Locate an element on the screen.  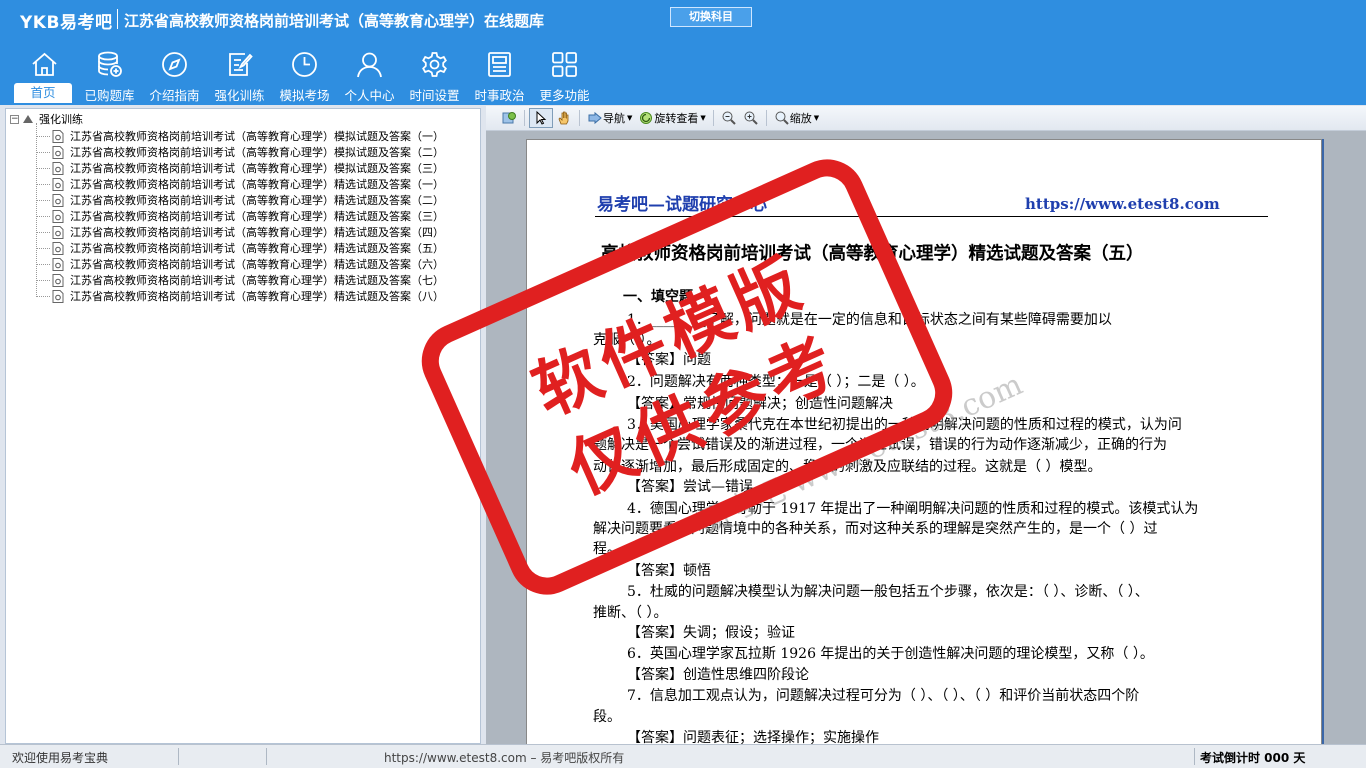
rotate-view-menu: 旋转查看 ▼ is located at coordinates (671, 118).